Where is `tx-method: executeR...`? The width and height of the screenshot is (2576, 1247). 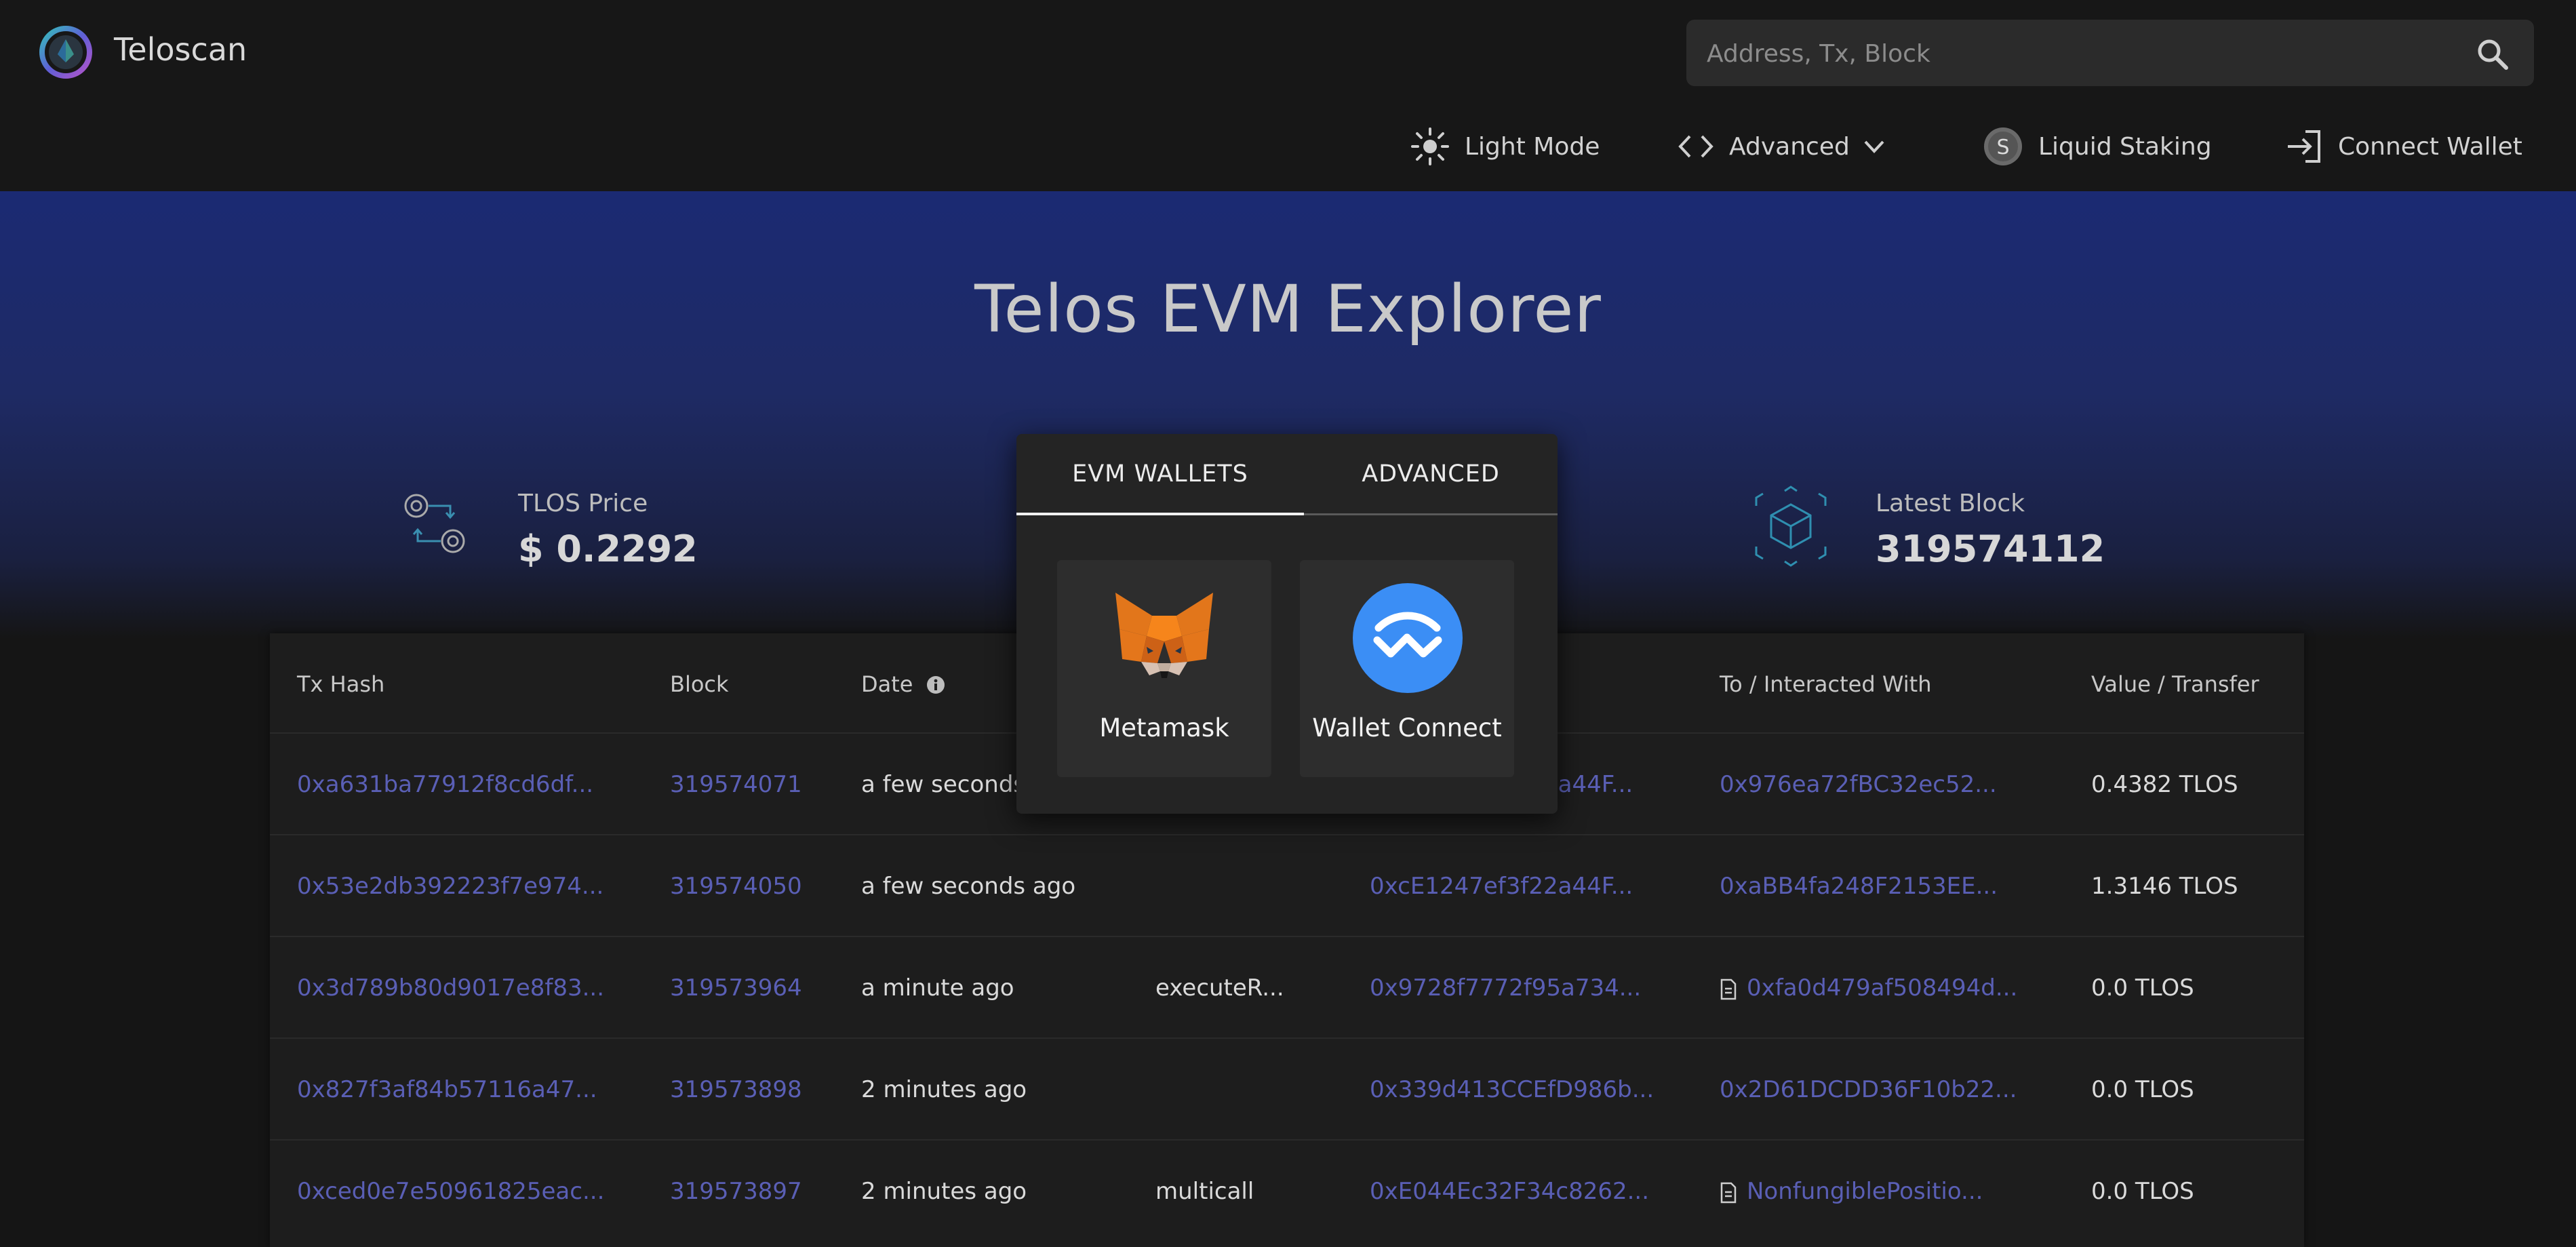
tx-method: executeR... is located at coordinates (1219, 988).